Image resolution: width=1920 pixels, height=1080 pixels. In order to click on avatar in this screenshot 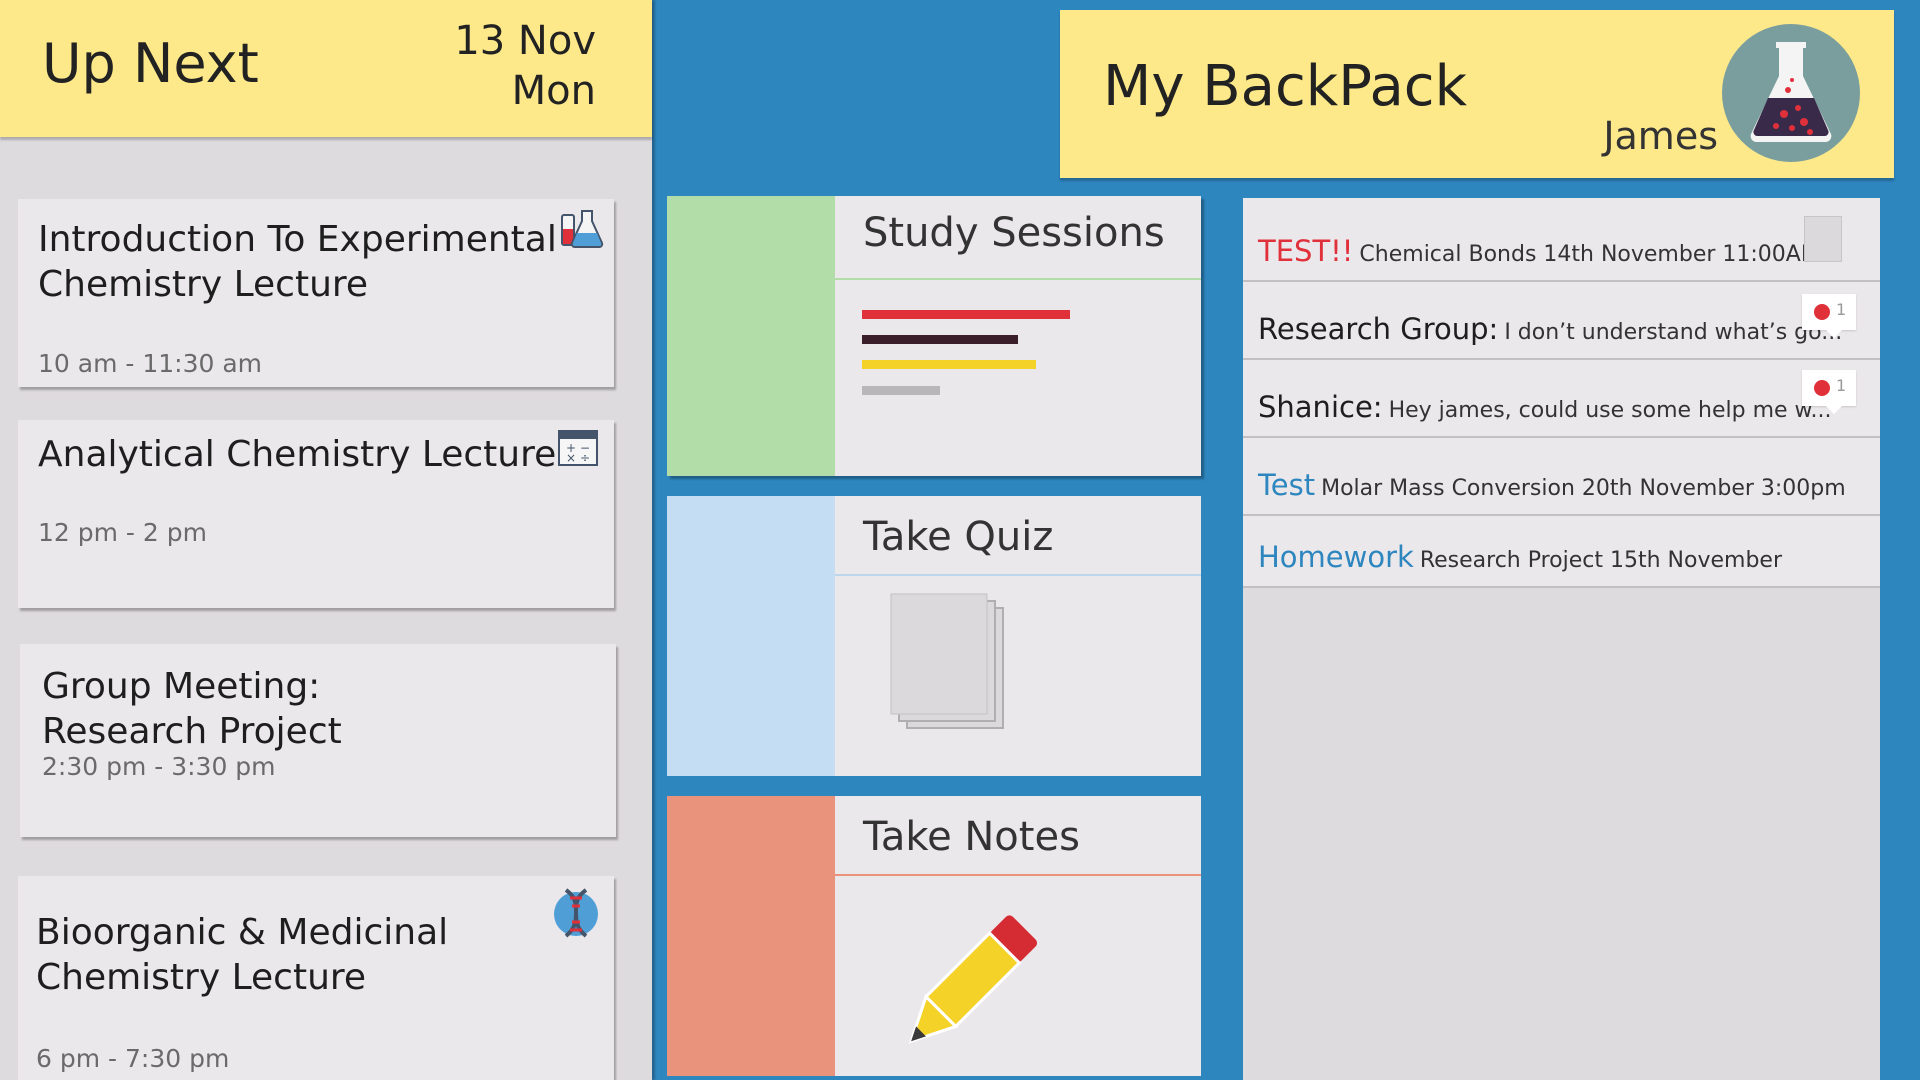, I will do `click(1791, 93)`.